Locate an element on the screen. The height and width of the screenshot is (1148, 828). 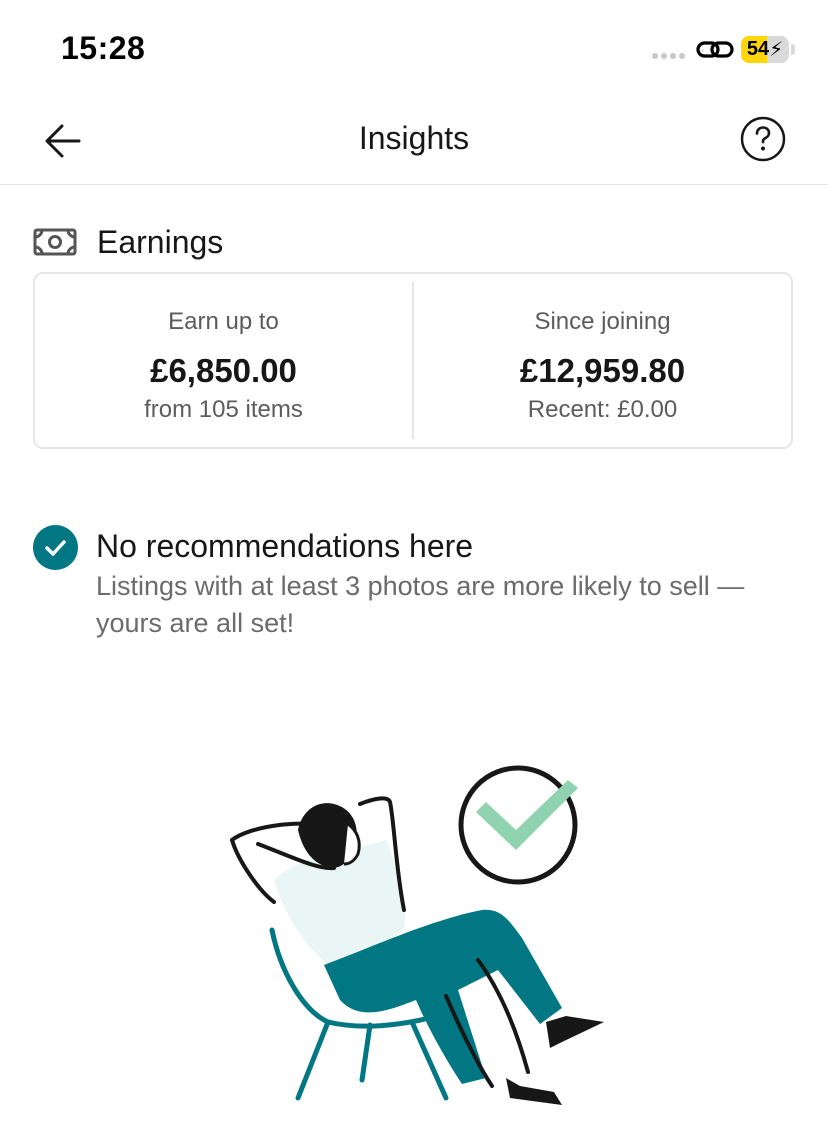
earn-up-to-sub: from 105 items is located at coordinates (223, 409).